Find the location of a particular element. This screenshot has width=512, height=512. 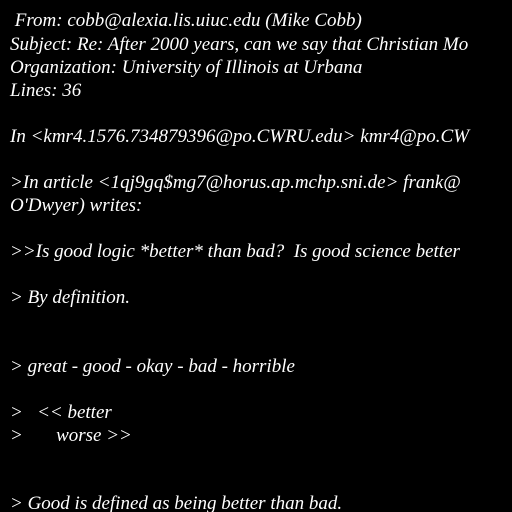

scale-line: > great - good - okay - bad - horrible is located at coordinates (152, 366).